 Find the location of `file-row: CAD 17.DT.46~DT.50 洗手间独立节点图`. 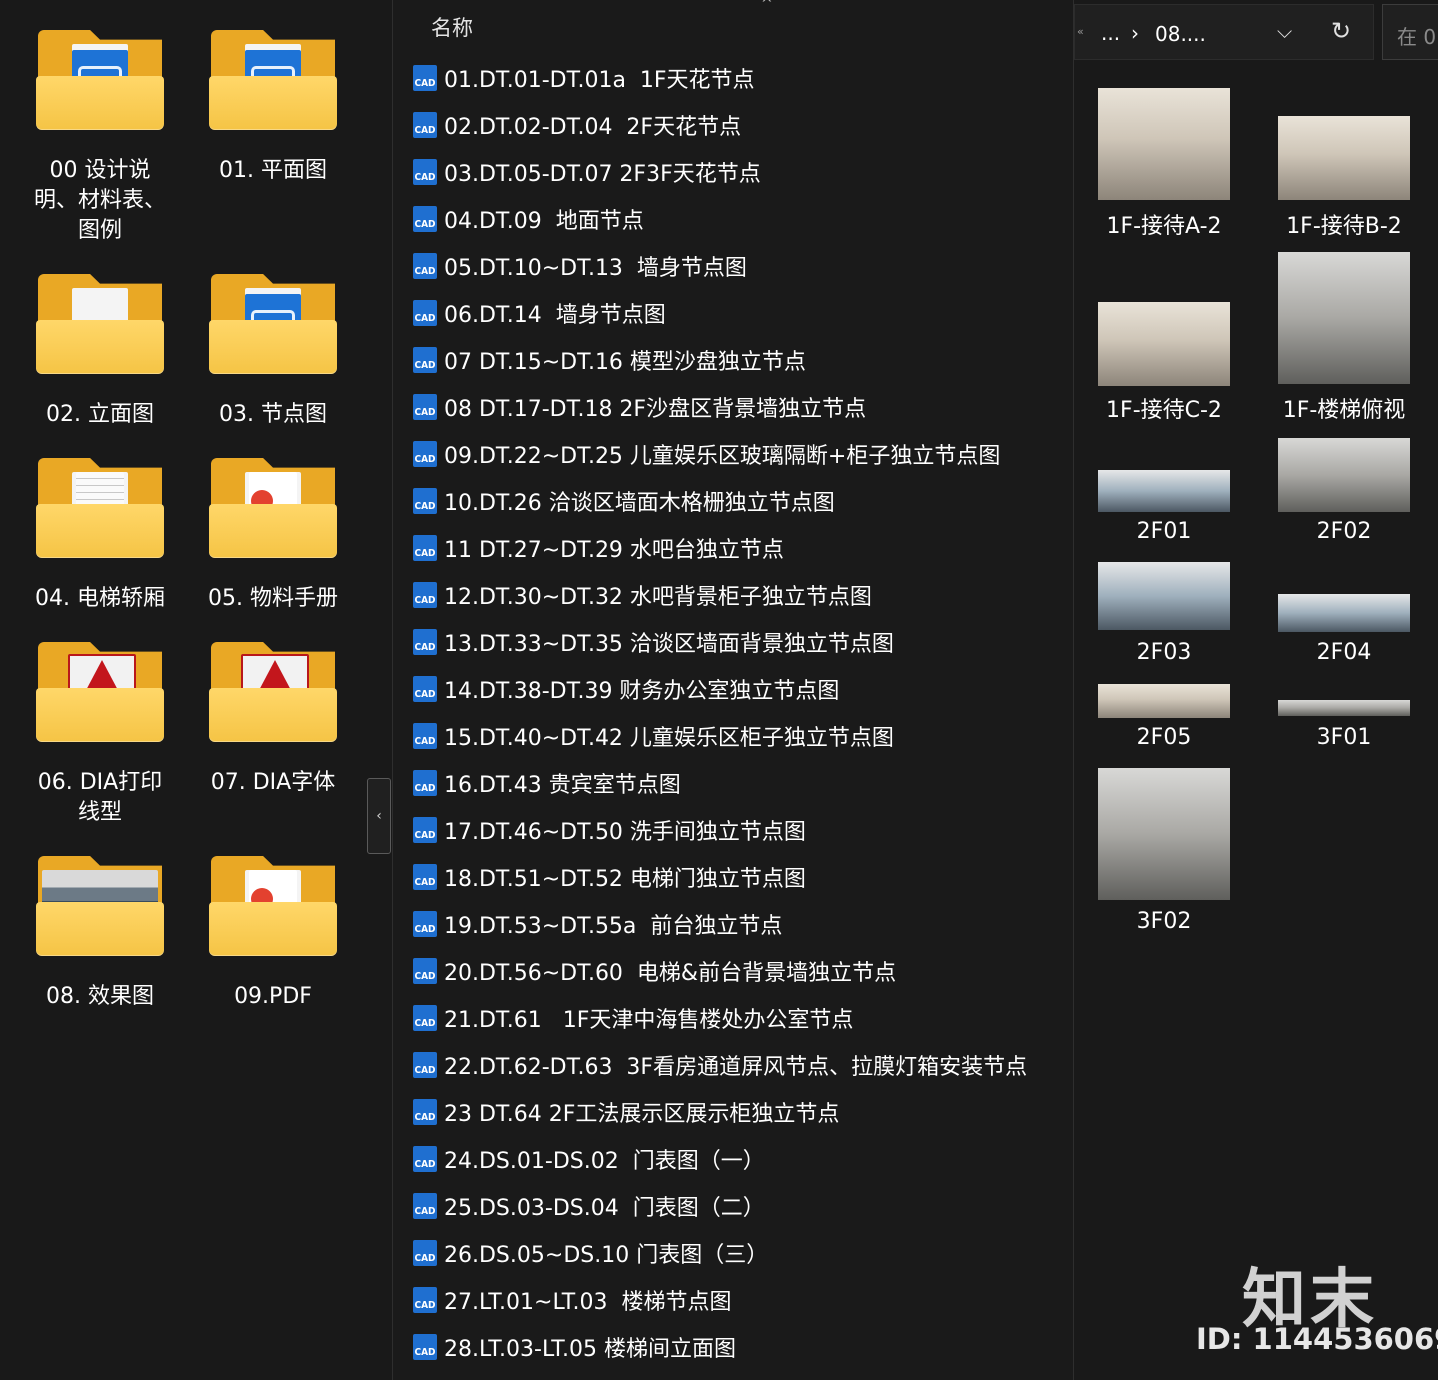

file-row: CAD 17.DT.46~DT.50 洗手间独立节点图 is located at coordinates (609, 830).